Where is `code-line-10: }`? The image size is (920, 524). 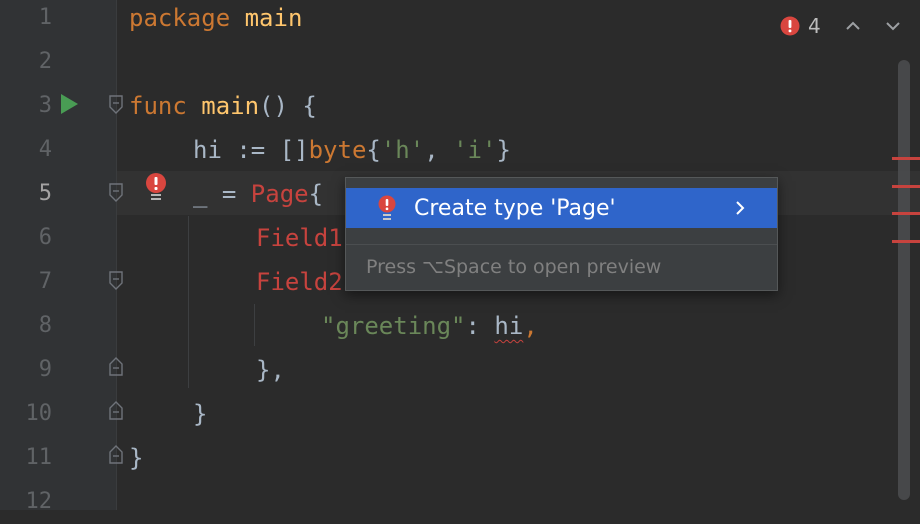 code-line-10: } is located at coordinates (200, 414).